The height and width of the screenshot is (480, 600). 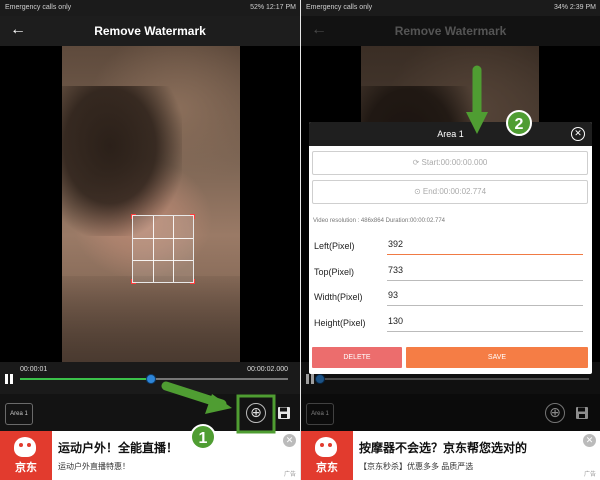 I want to click on seek-bar-progress, so click(x=86, y=379).